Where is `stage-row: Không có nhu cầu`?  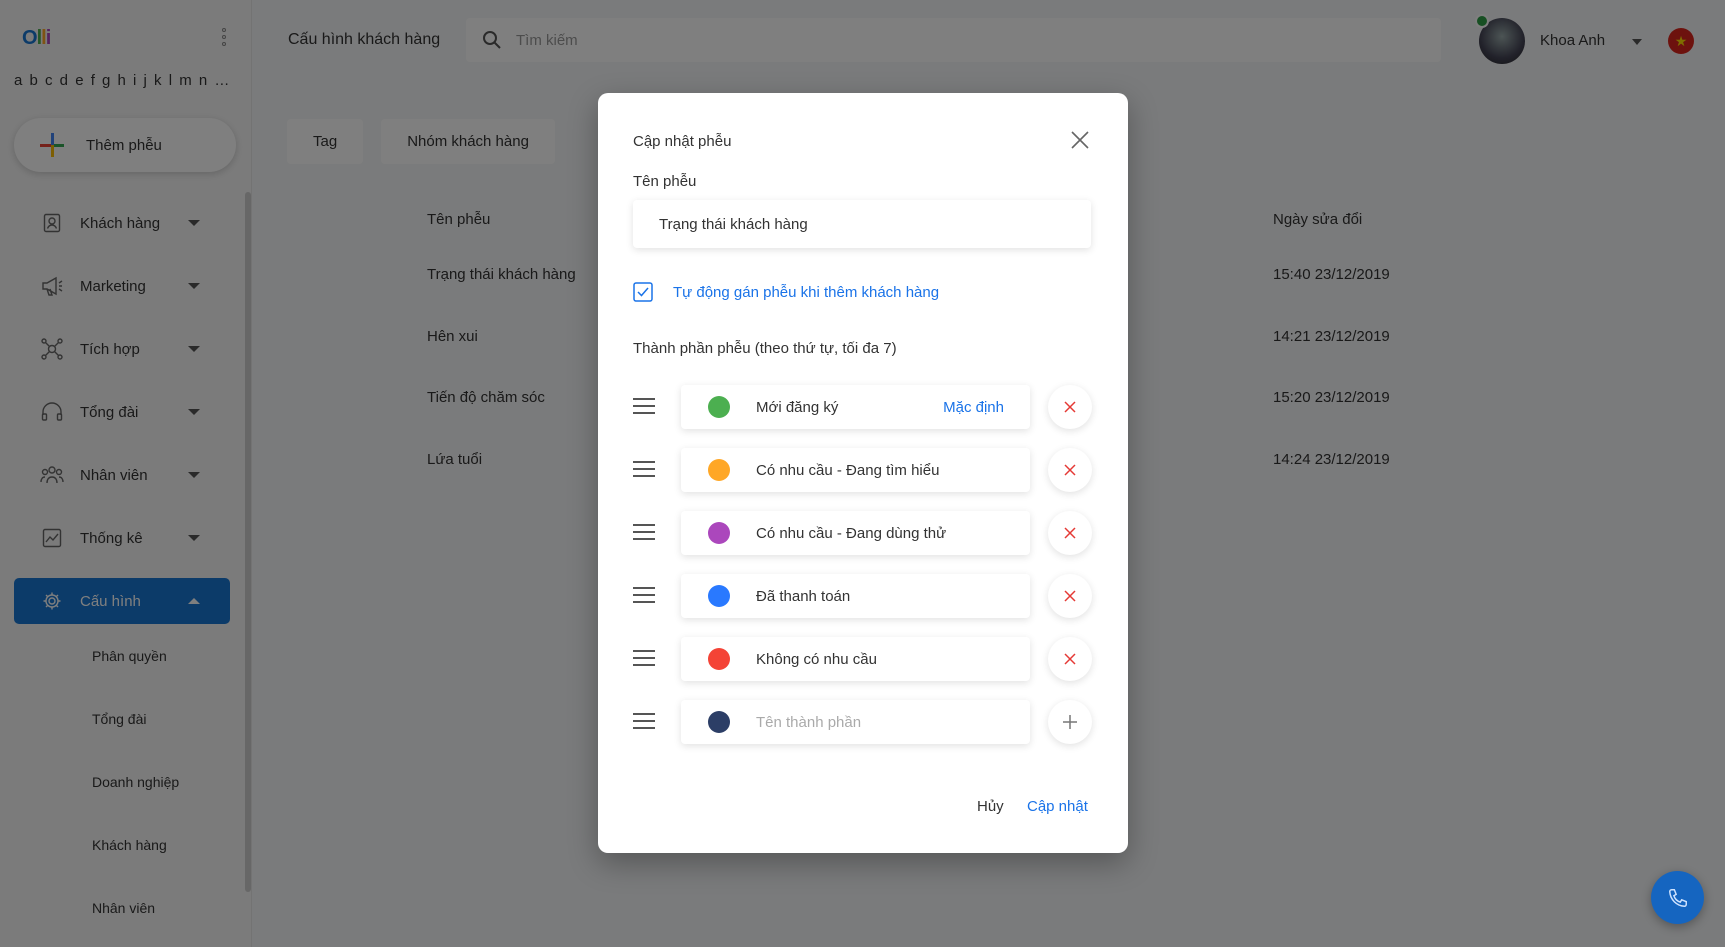 stage-row: Không có nhu cầu is located at coordinates (862, 659).